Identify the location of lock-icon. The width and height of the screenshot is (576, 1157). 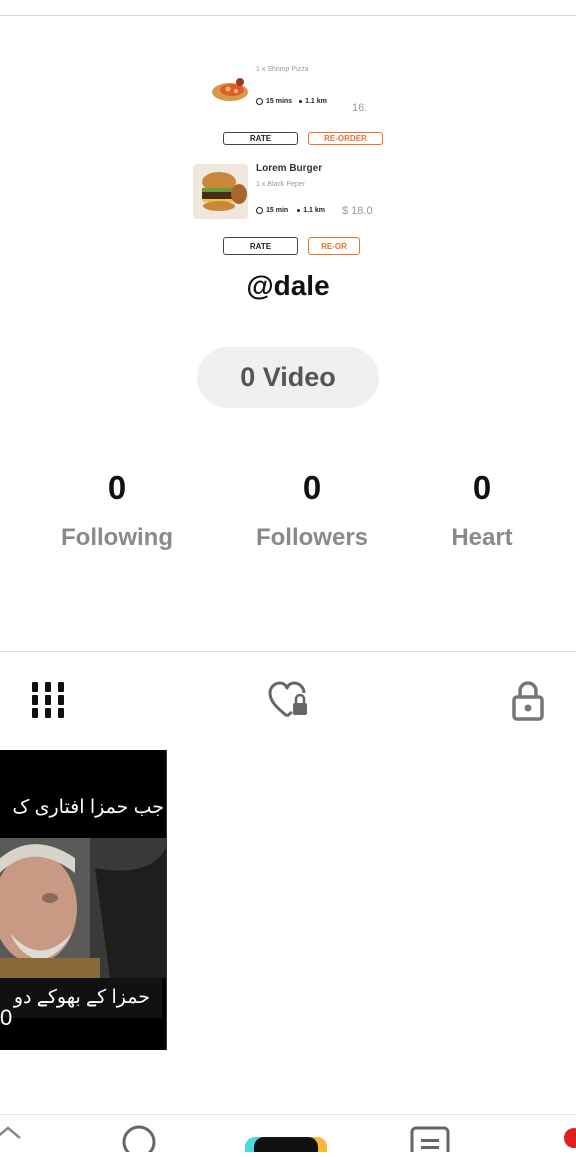
(528, 701).